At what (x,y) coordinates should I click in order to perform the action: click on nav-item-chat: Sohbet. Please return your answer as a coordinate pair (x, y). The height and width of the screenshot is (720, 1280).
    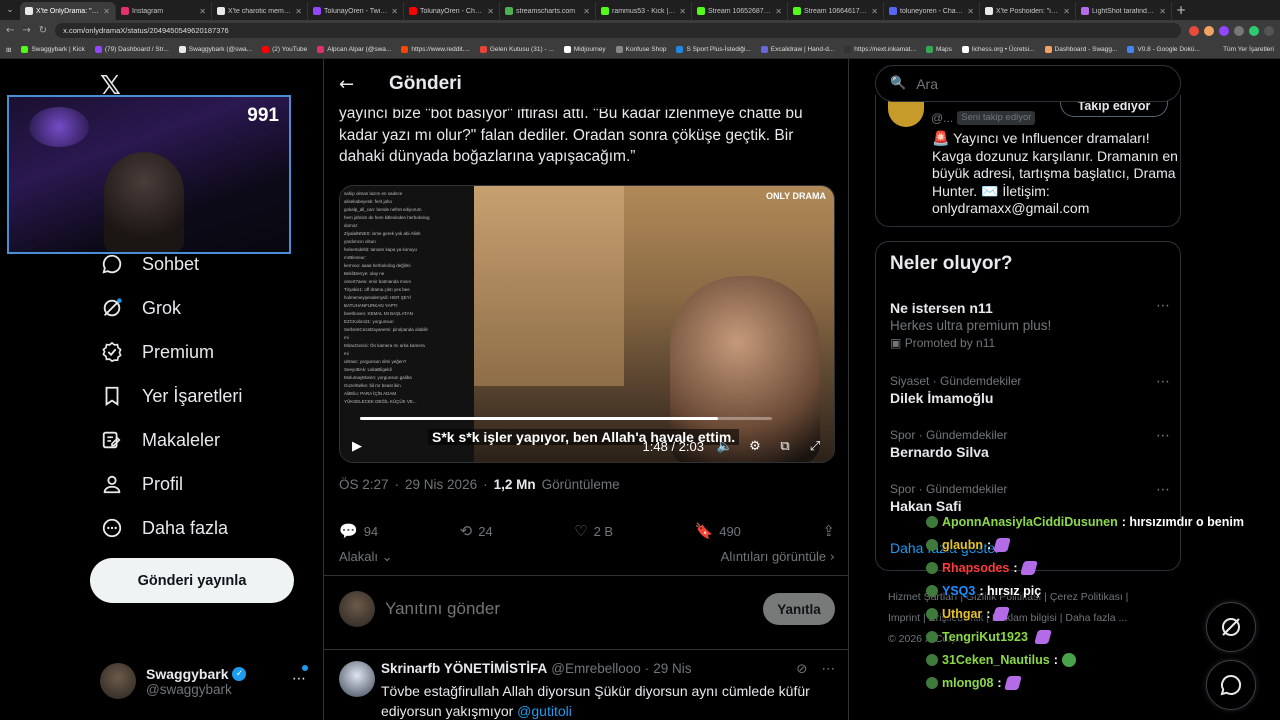
    Looking at the image, I should click on (149, 264).